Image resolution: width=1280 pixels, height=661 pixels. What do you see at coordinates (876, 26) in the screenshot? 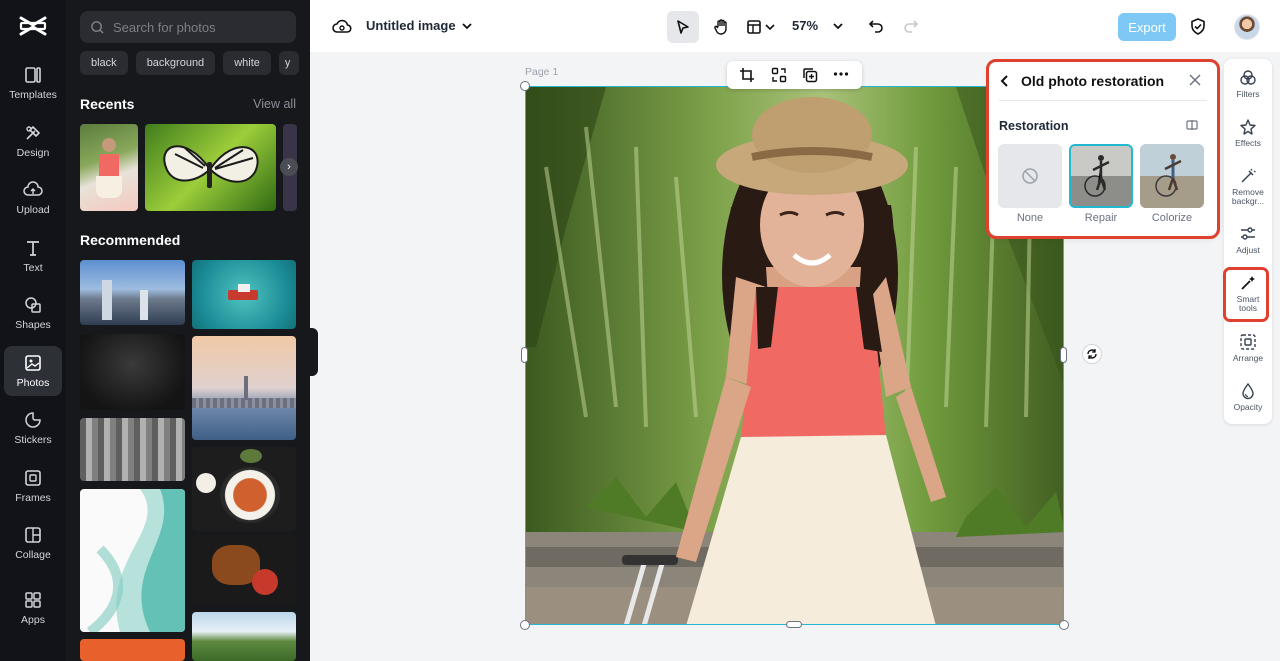
I see `undo-icon` at bounding box center [876, 26].